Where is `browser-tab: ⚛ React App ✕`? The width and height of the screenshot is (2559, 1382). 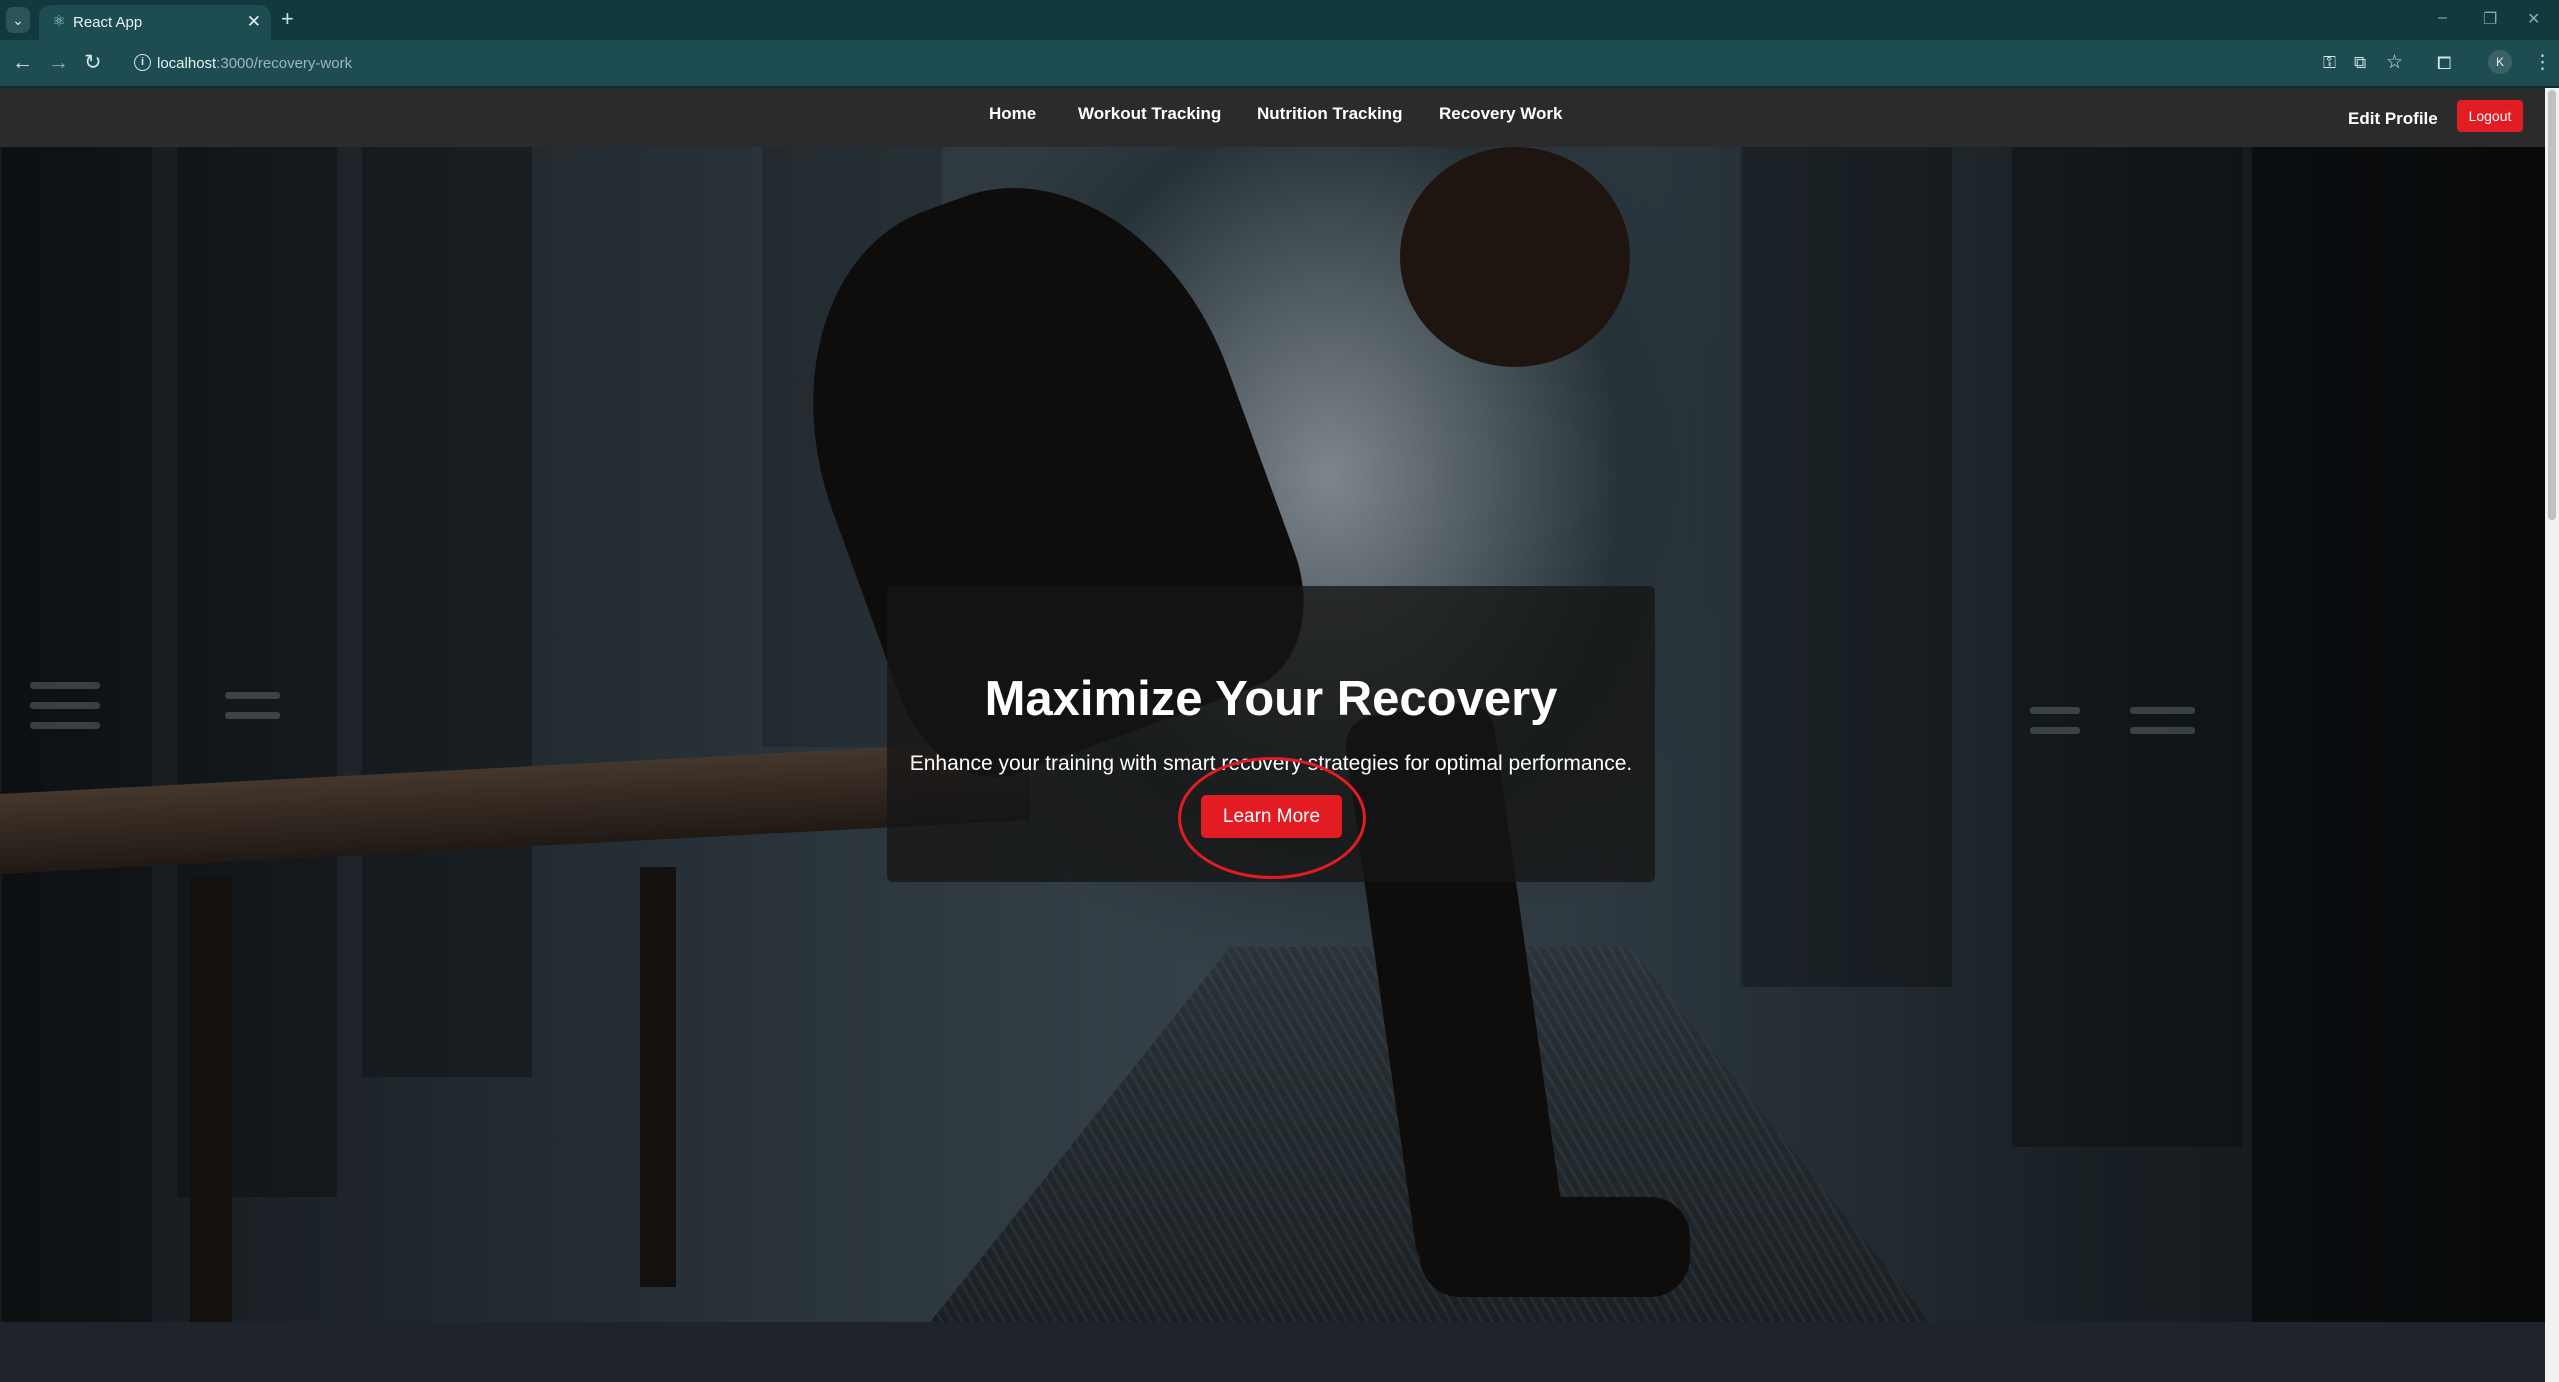 browser-tab: ⚛ React App ✕ is located at coordinates (155, 22).